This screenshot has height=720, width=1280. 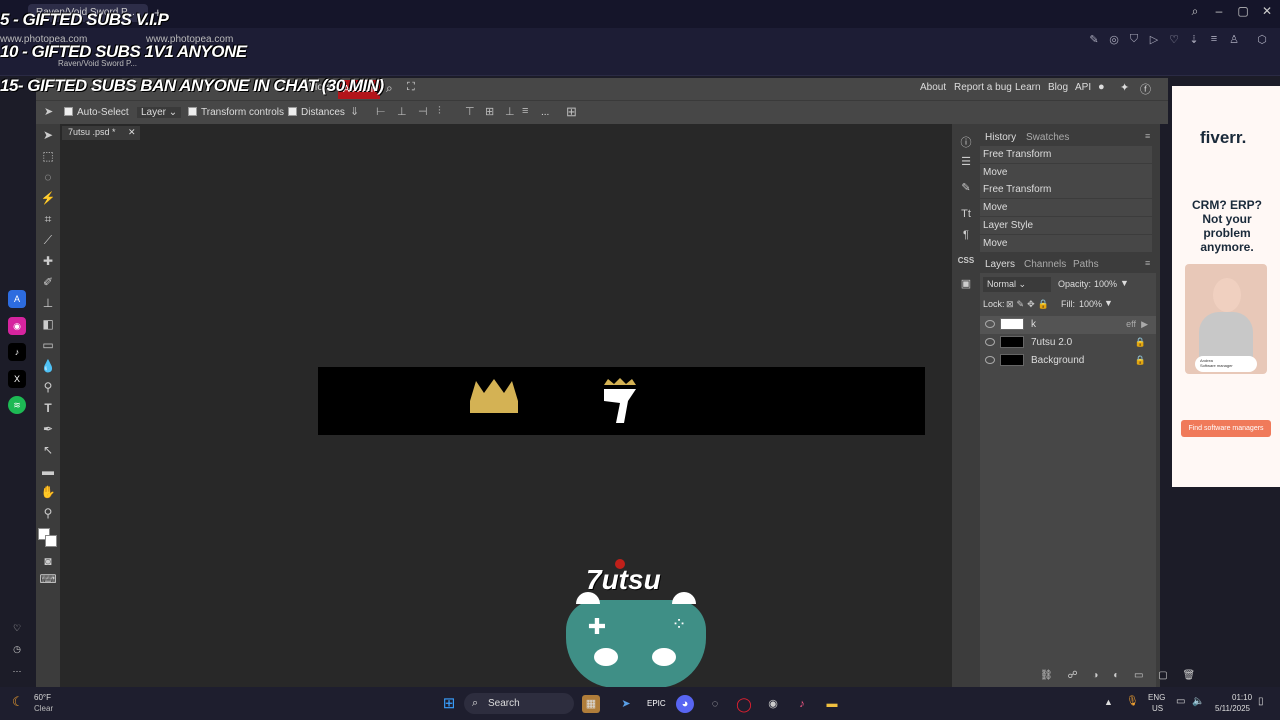 I want to click on expand-icon: ▶, so click(x=1144, y=324).